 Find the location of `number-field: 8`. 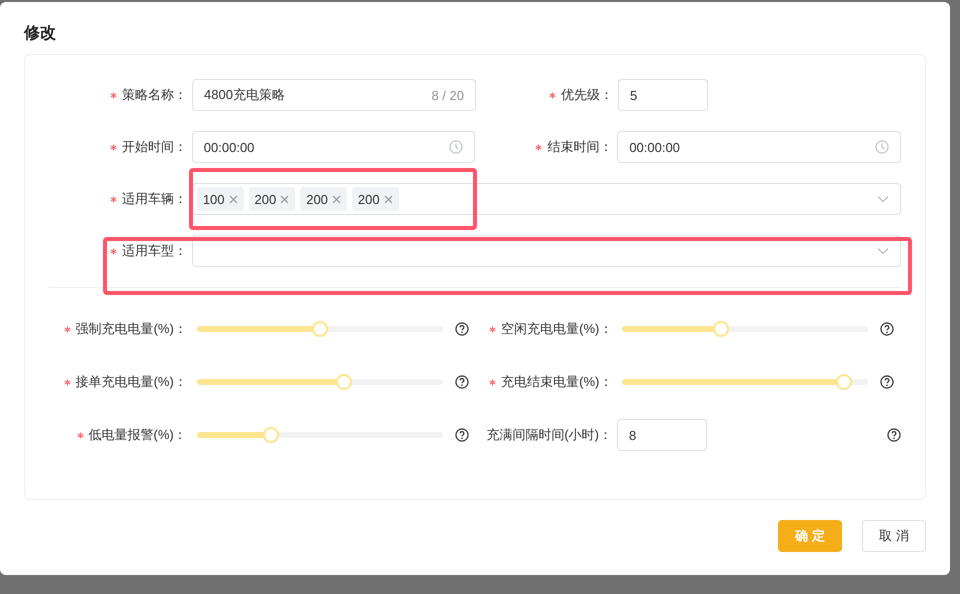

number-field: 8 is located at coordinates (662, 435).